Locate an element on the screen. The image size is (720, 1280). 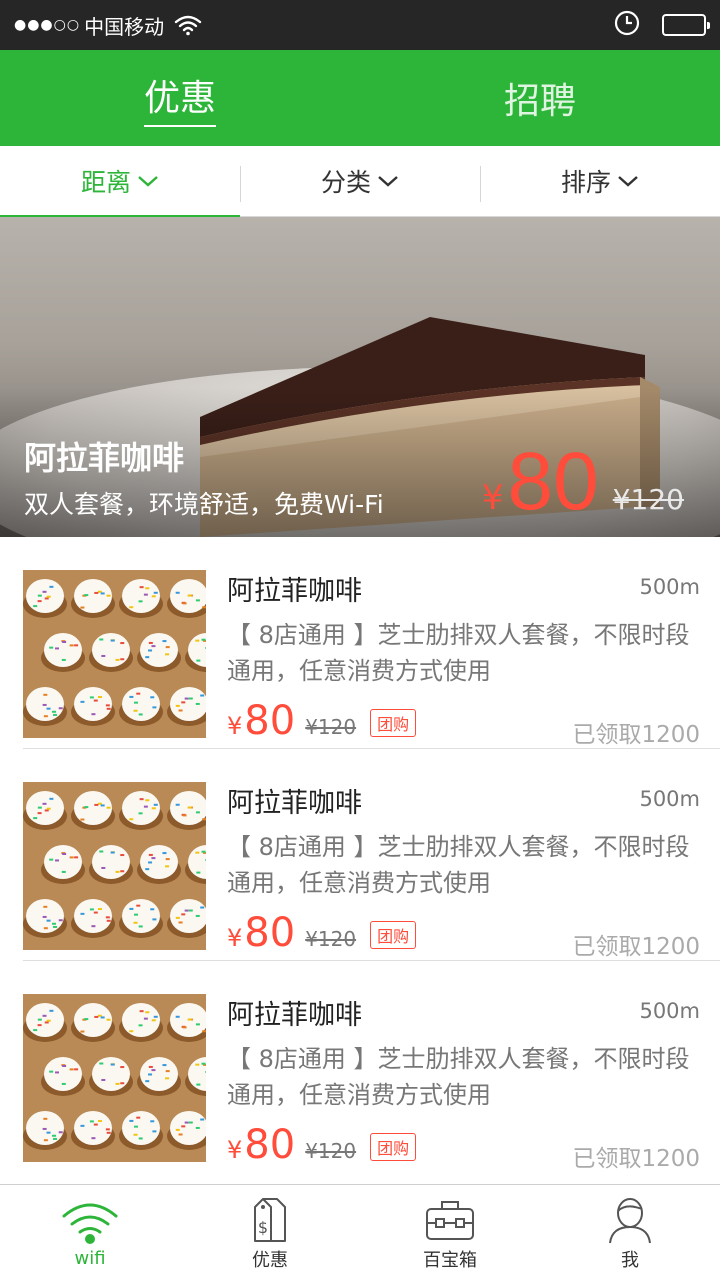
nav-toolbox: 百宝箱 is located at coordinates (450, 1232).